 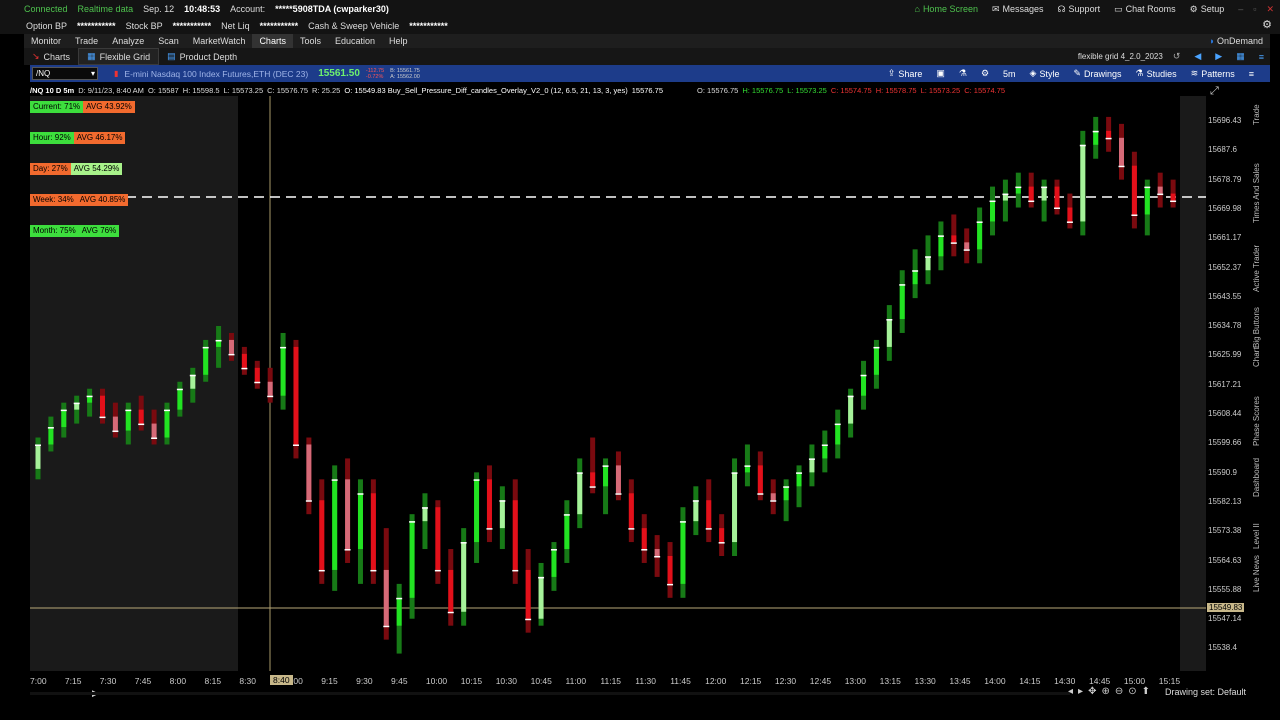 I want to click on side-tab: Times And Sales, so click(x=1256, y=193).